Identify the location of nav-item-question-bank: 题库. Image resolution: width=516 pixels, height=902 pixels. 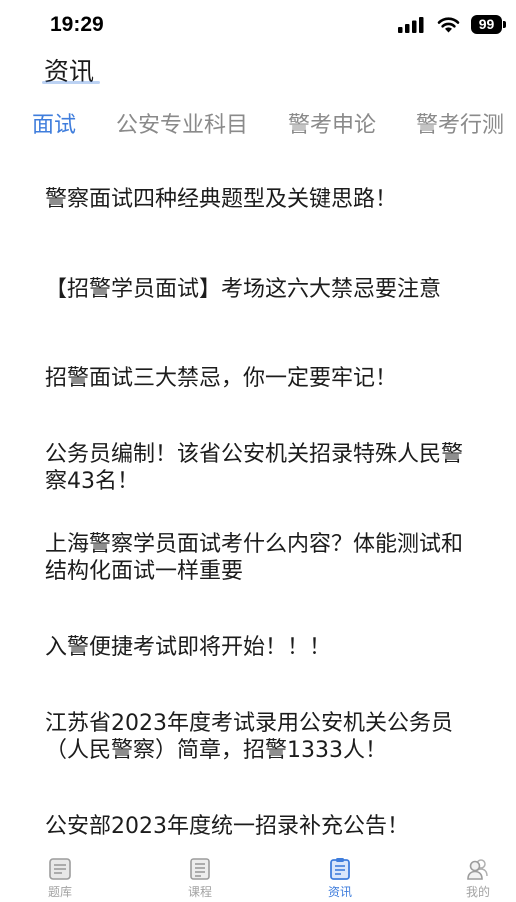
(60, 876).